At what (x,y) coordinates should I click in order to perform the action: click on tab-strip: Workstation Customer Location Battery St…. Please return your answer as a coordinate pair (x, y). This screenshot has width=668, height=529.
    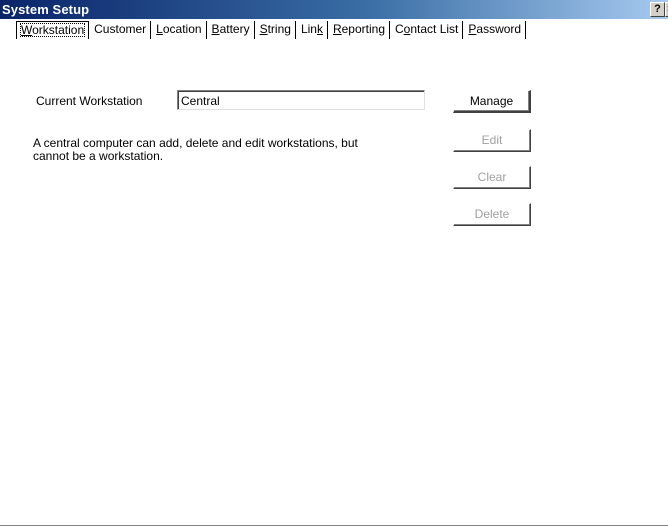
    Looking at the image, I should click on (271, 30).